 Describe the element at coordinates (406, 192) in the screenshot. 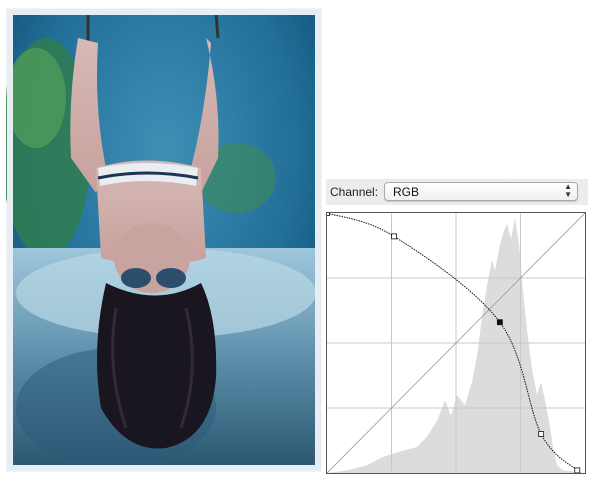

I see `channel-dropdown-value: RGB` at that location.